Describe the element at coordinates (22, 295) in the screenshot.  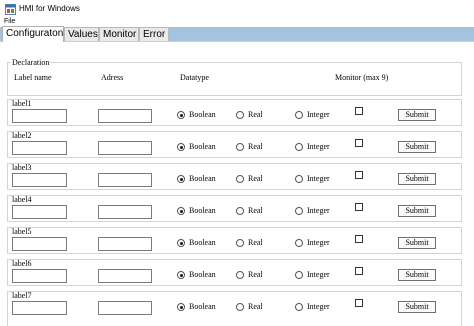
I see `row-label: label7` at that location.